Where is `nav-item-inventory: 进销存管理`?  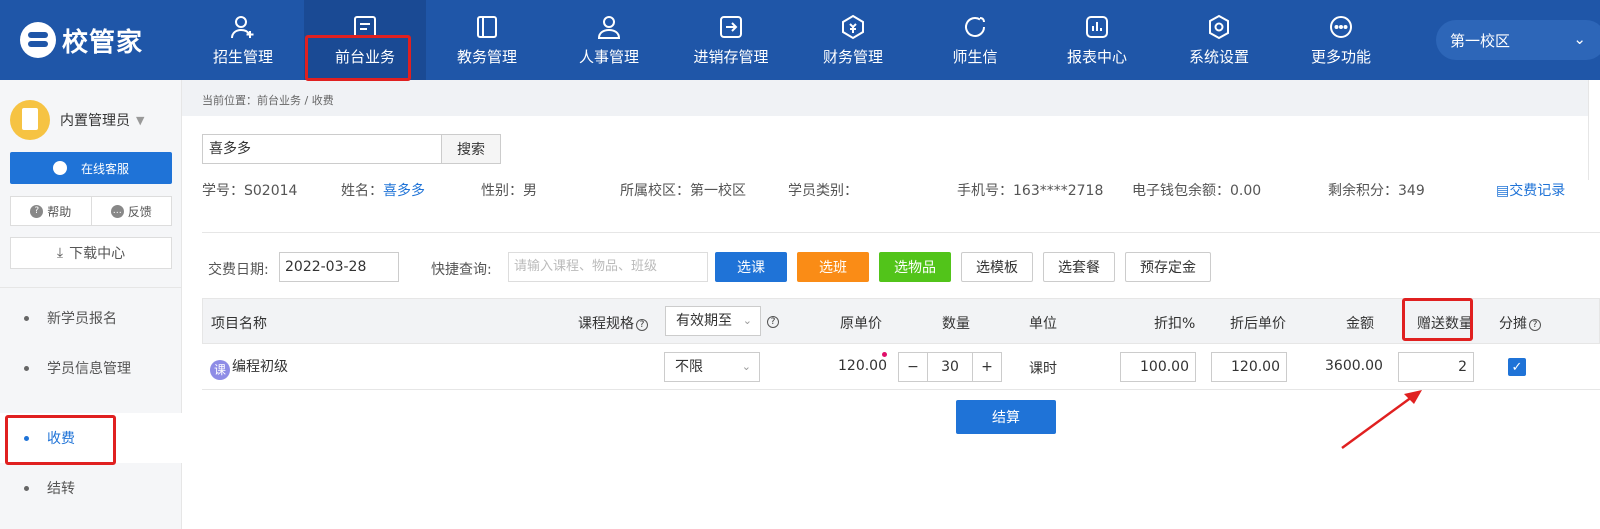 nav-item-inventory: 进销存管理 is located at coordinates (731, 40).